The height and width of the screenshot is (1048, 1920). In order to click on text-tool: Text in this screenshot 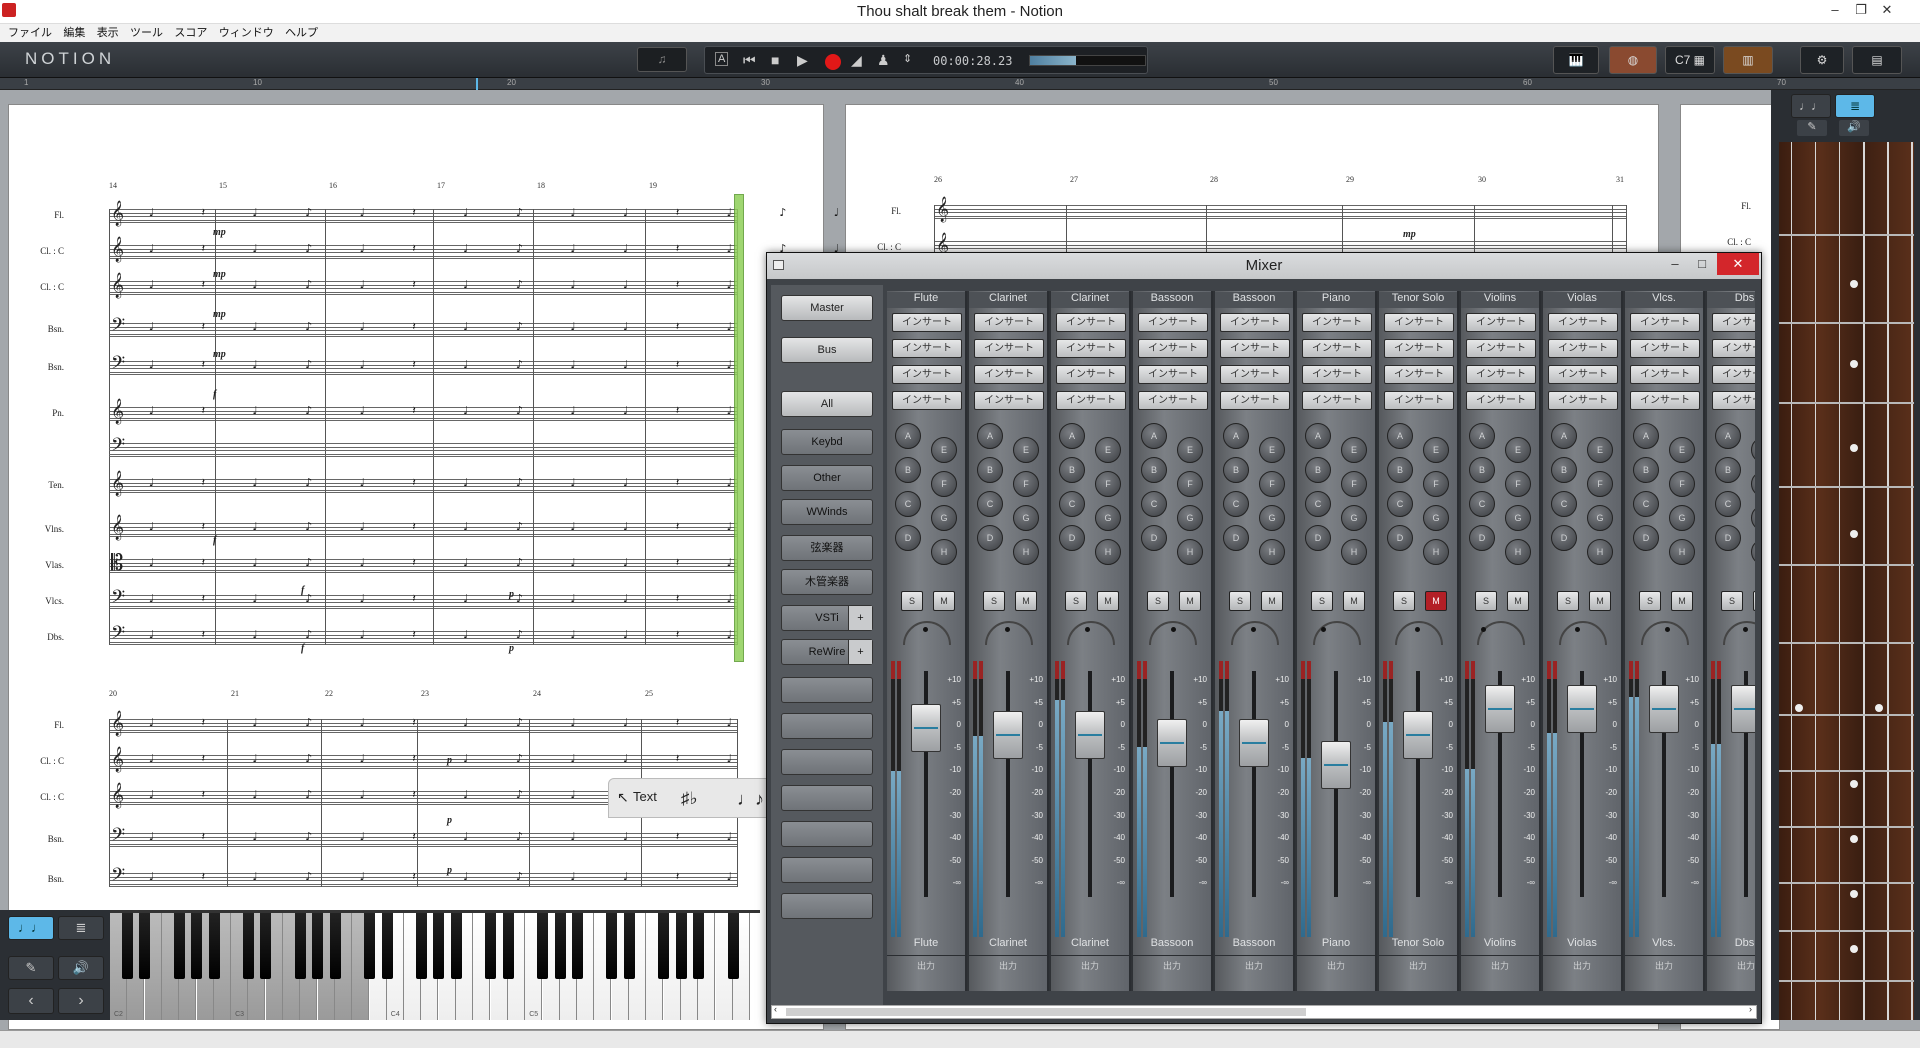, I will do `click(645, 796)`.